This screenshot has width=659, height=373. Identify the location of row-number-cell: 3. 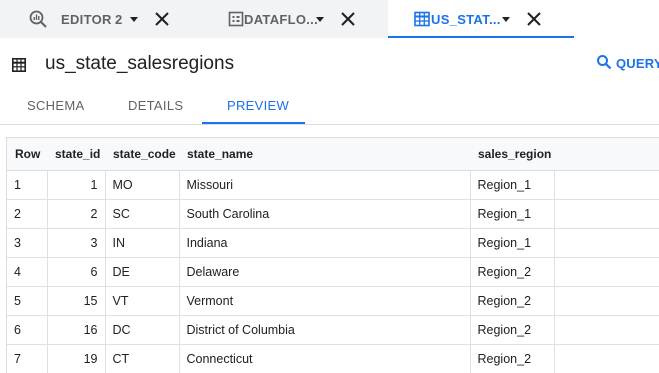
(27, 243).